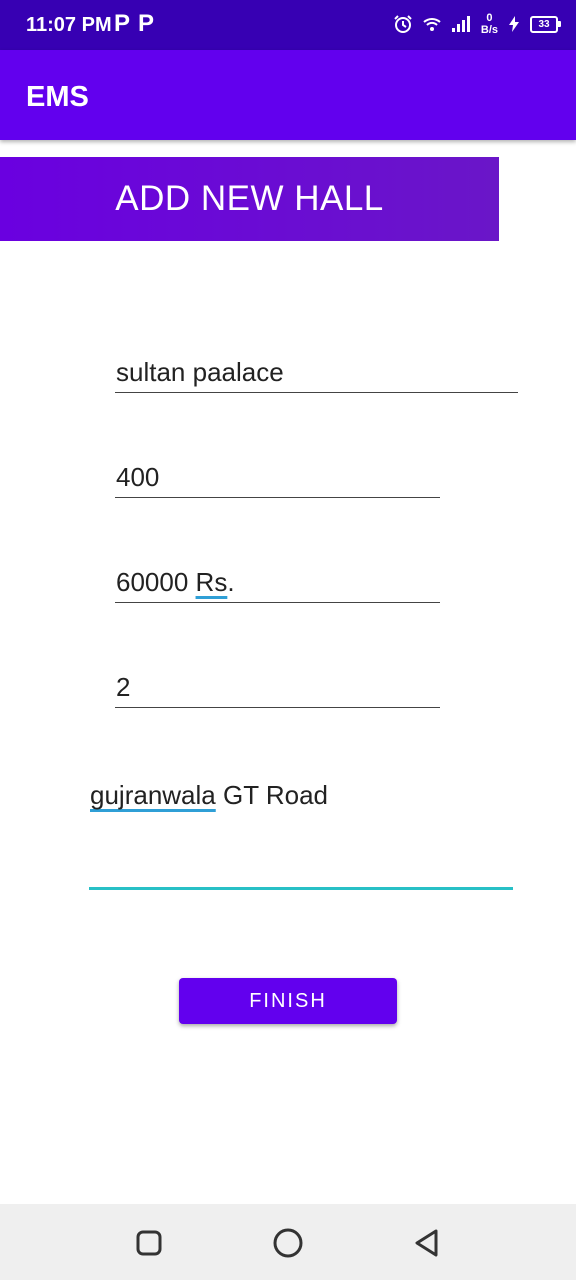  I want to click on network-speed-value: 0, so click(489, 18).